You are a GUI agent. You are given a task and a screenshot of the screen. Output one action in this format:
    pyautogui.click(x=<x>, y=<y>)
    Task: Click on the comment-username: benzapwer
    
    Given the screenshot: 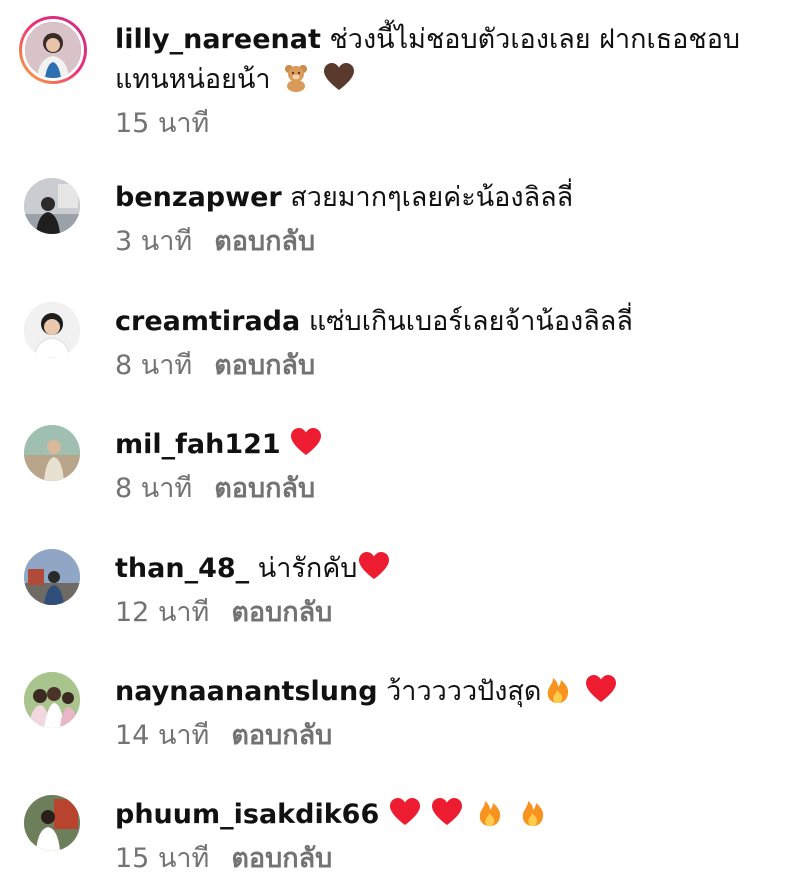 What is the action you would take?
    pyautogui.click(x=198, y=197)
    